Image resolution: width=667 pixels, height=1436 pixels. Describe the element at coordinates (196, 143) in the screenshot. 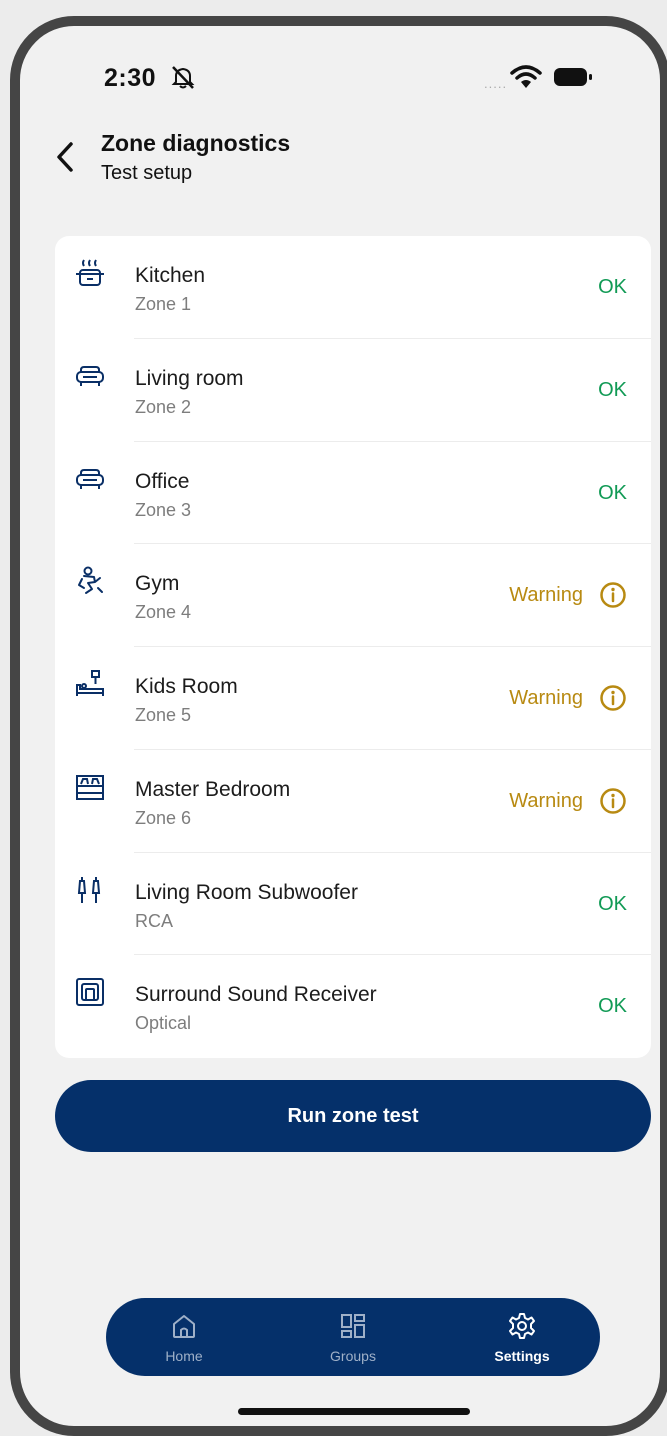

I see `page-title: Zone diagnostics` at that location.